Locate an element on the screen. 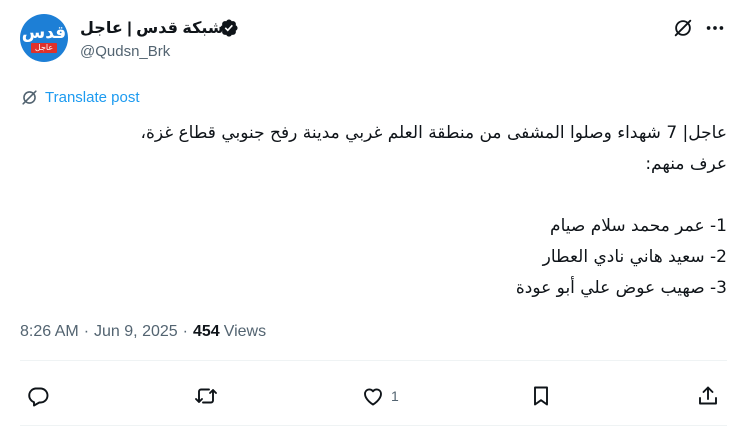 This screenshot has height=426, width=747. avatar-logo-text: قدس is located at coordinates (44, 33).